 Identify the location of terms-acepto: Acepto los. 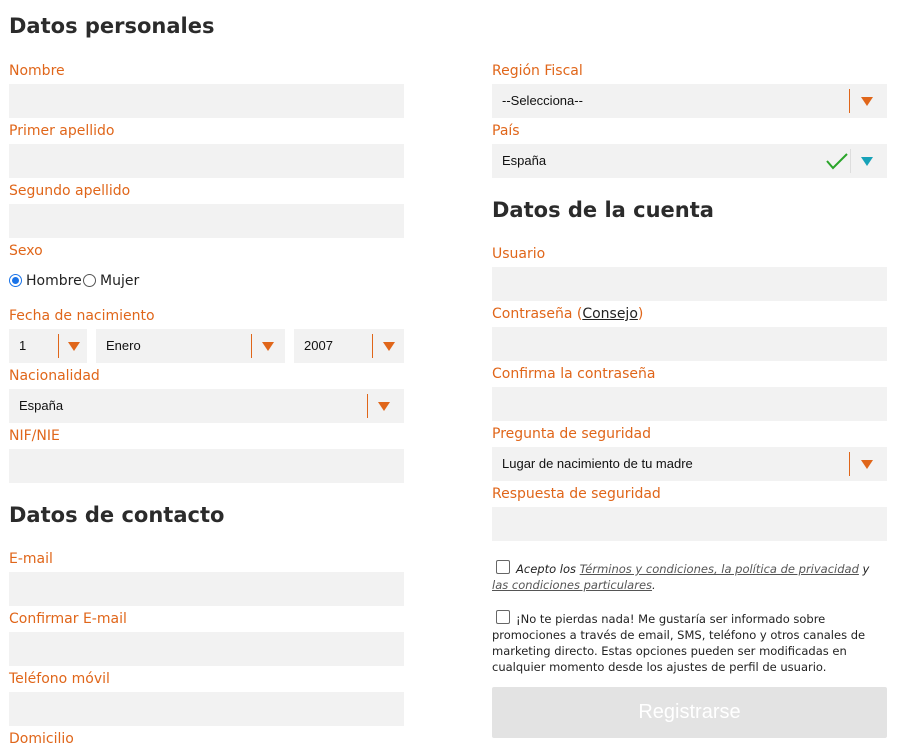
(548, 569).